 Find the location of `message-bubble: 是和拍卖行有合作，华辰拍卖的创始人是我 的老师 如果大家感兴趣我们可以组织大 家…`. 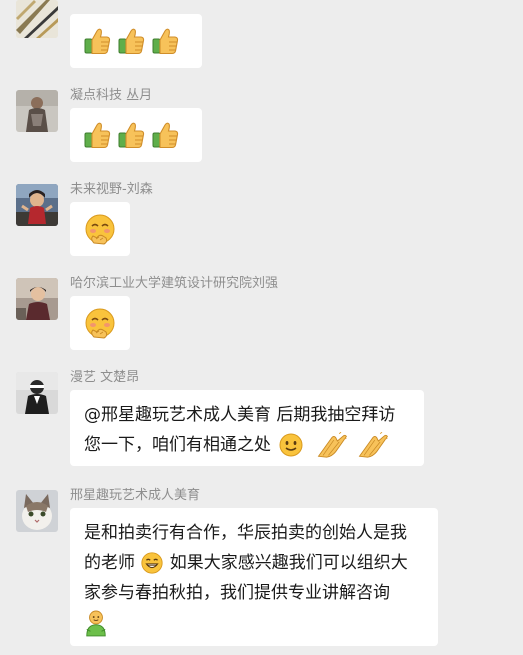

message-bubble: 是和拍卖行有合作，华辰拍卖的创始人是我 的老师 如果大家感兴趣我们可以组织大 家… is located at coordinates (254, 577).